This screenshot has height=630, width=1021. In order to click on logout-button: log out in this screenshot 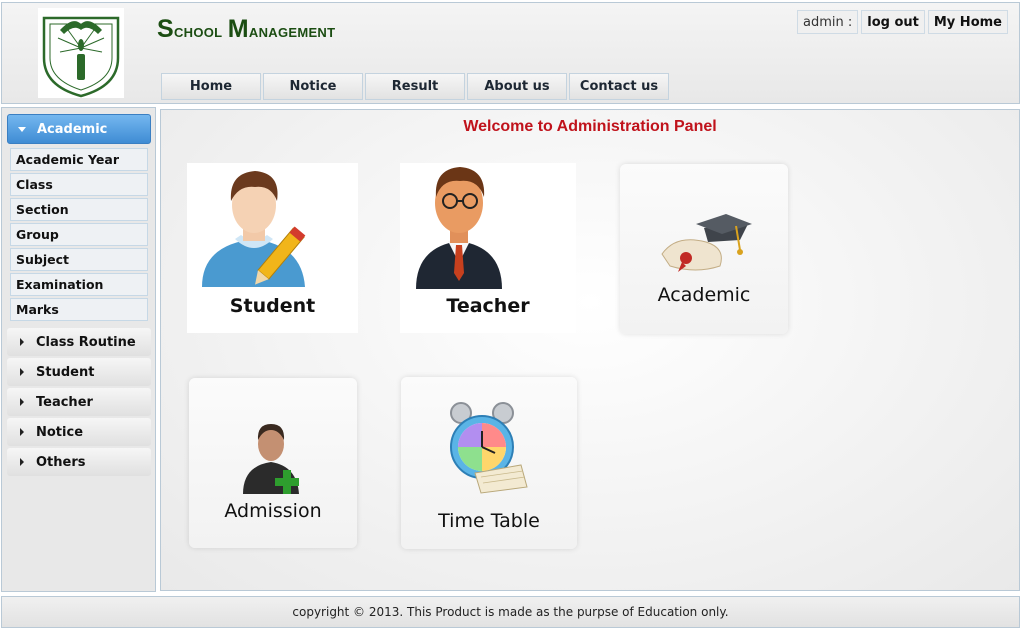, I will do `click(893, 22)`.